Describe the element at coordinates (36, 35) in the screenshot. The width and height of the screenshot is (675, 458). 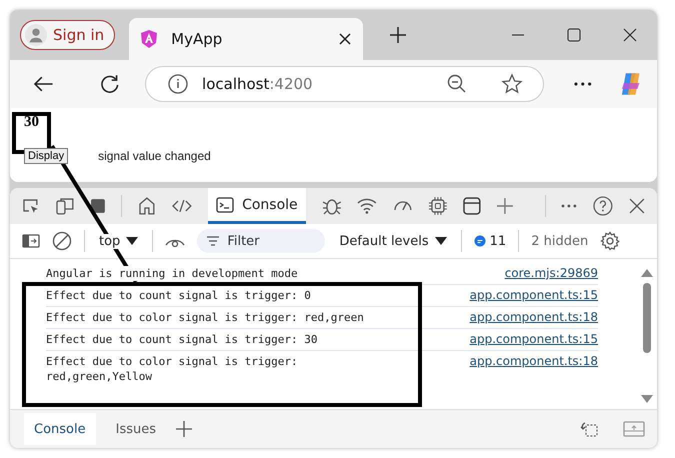
I see `avatar-icon` at that location.